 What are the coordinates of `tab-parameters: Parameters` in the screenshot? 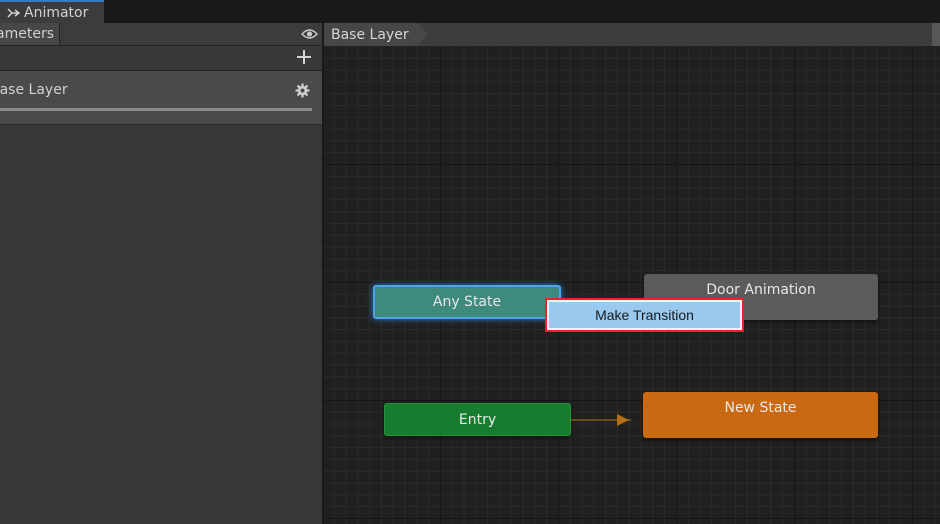 It's located at (30, 34).